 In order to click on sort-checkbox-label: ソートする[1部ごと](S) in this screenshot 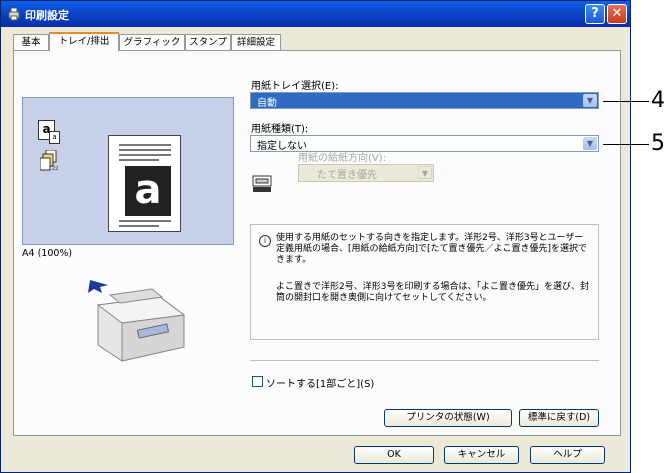, I will do `click(320, 382)`.